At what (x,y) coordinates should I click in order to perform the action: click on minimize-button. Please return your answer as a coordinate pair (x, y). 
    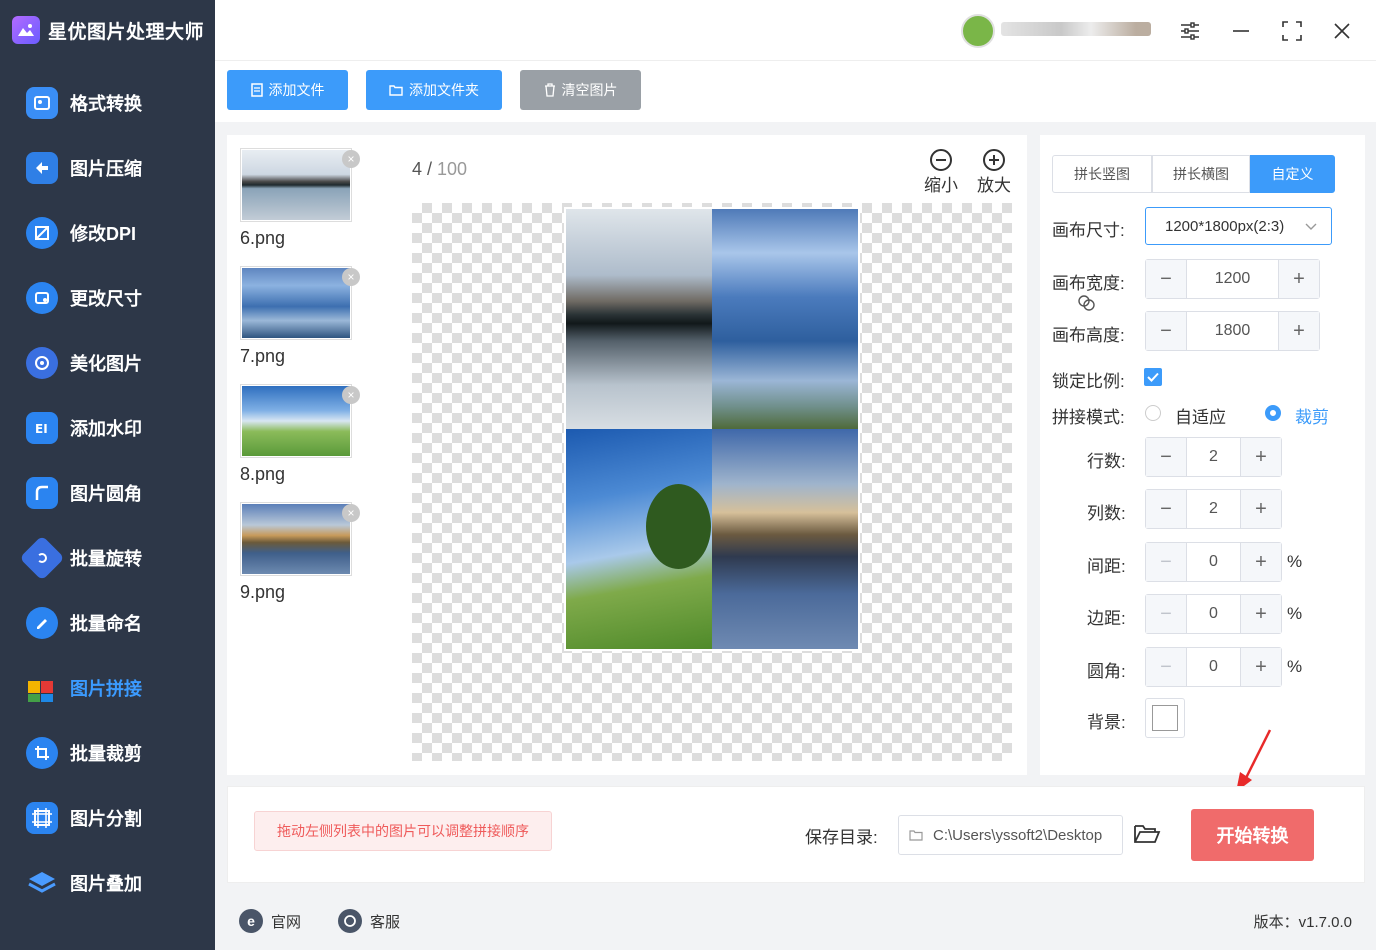
    Looking at the image, I should click on (1241, 31).